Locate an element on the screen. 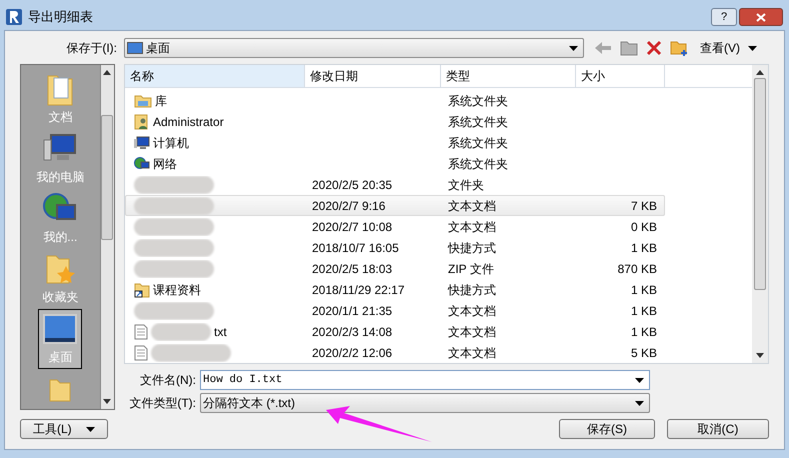 The height and width of the screenshot is (458, 789). close-button is located at coordinates (761, 17).